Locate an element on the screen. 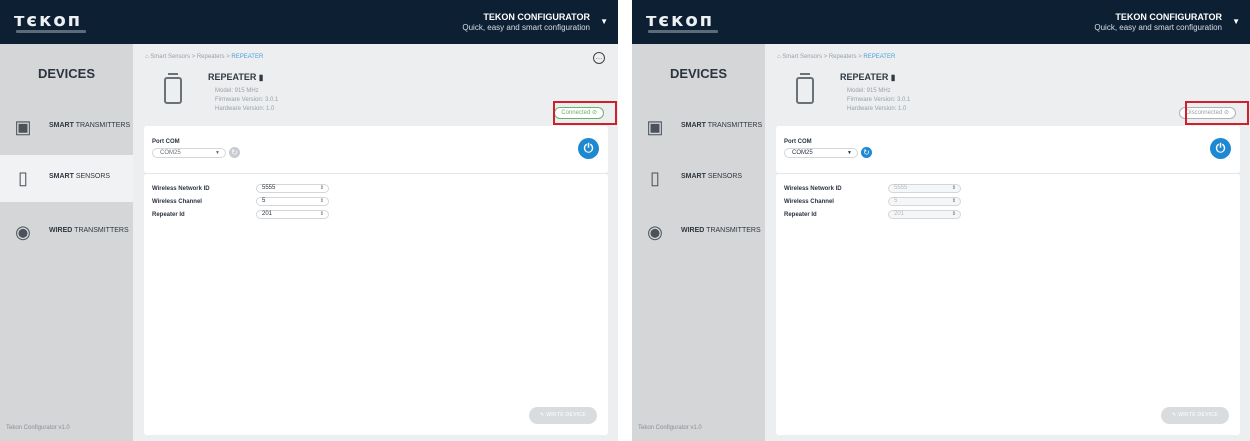 The image size is (1250, 441). status-highlight-box is located at coordinates (585, 113).